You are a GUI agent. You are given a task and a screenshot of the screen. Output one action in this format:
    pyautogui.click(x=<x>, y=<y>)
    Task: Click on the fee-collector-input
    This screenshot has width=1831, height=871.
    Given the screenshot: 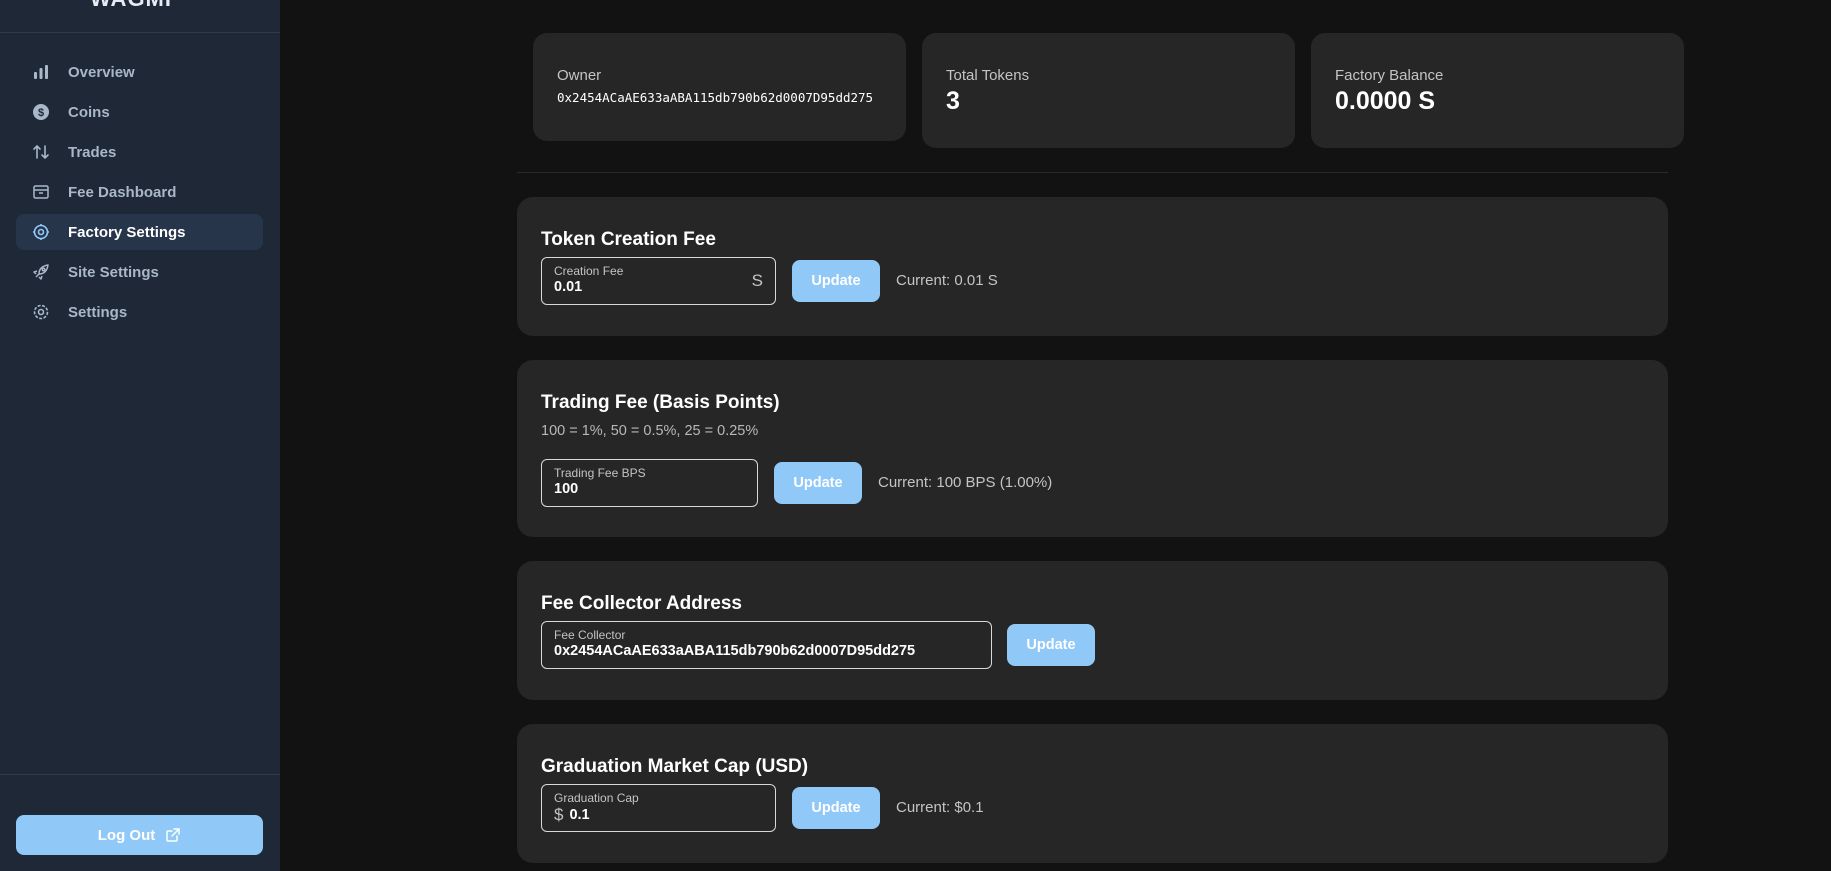 What is the action you would take?
    pyautogui.click(x=766, y=651)
    